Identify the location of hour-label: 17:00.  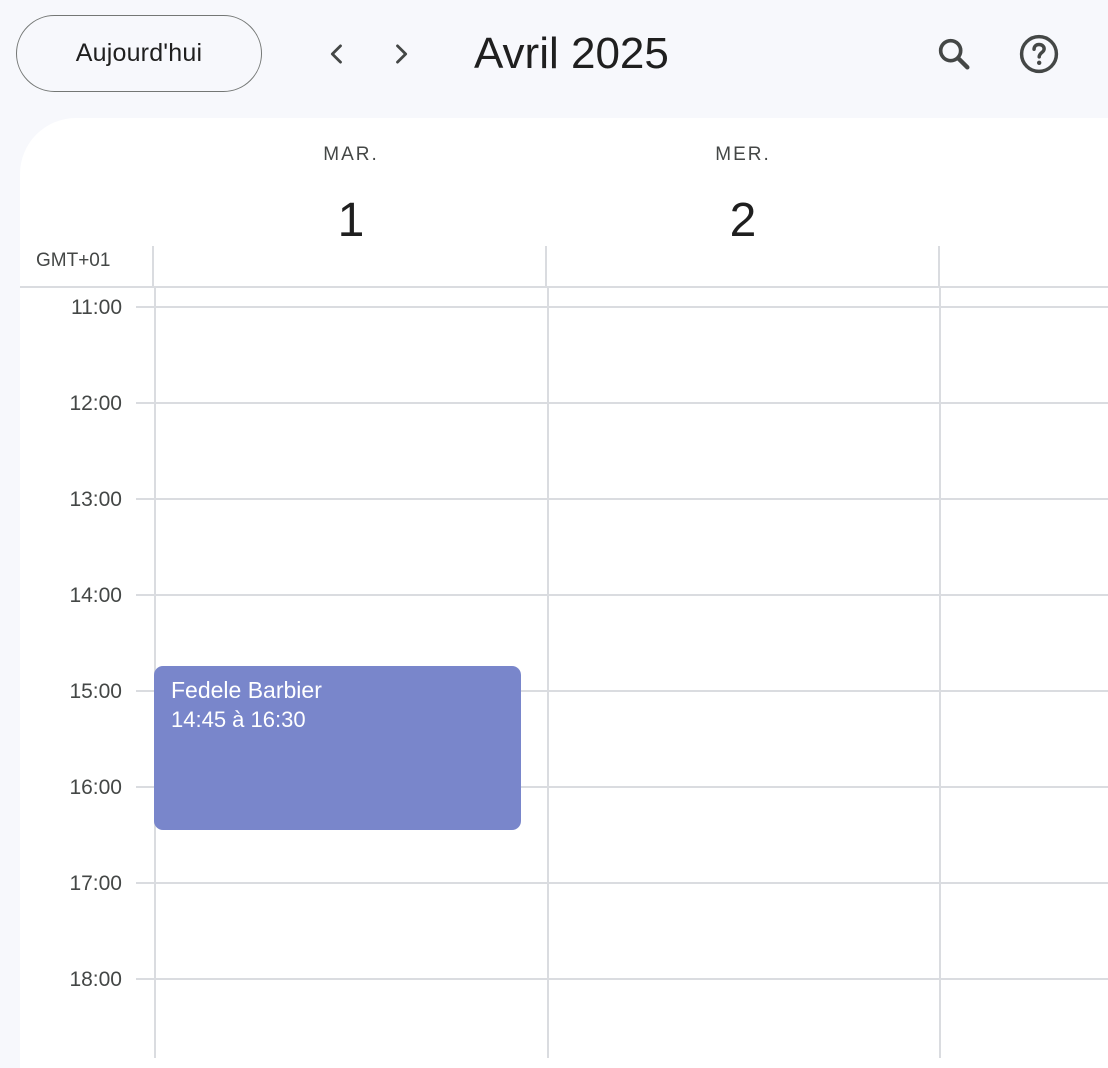
(95, 883).